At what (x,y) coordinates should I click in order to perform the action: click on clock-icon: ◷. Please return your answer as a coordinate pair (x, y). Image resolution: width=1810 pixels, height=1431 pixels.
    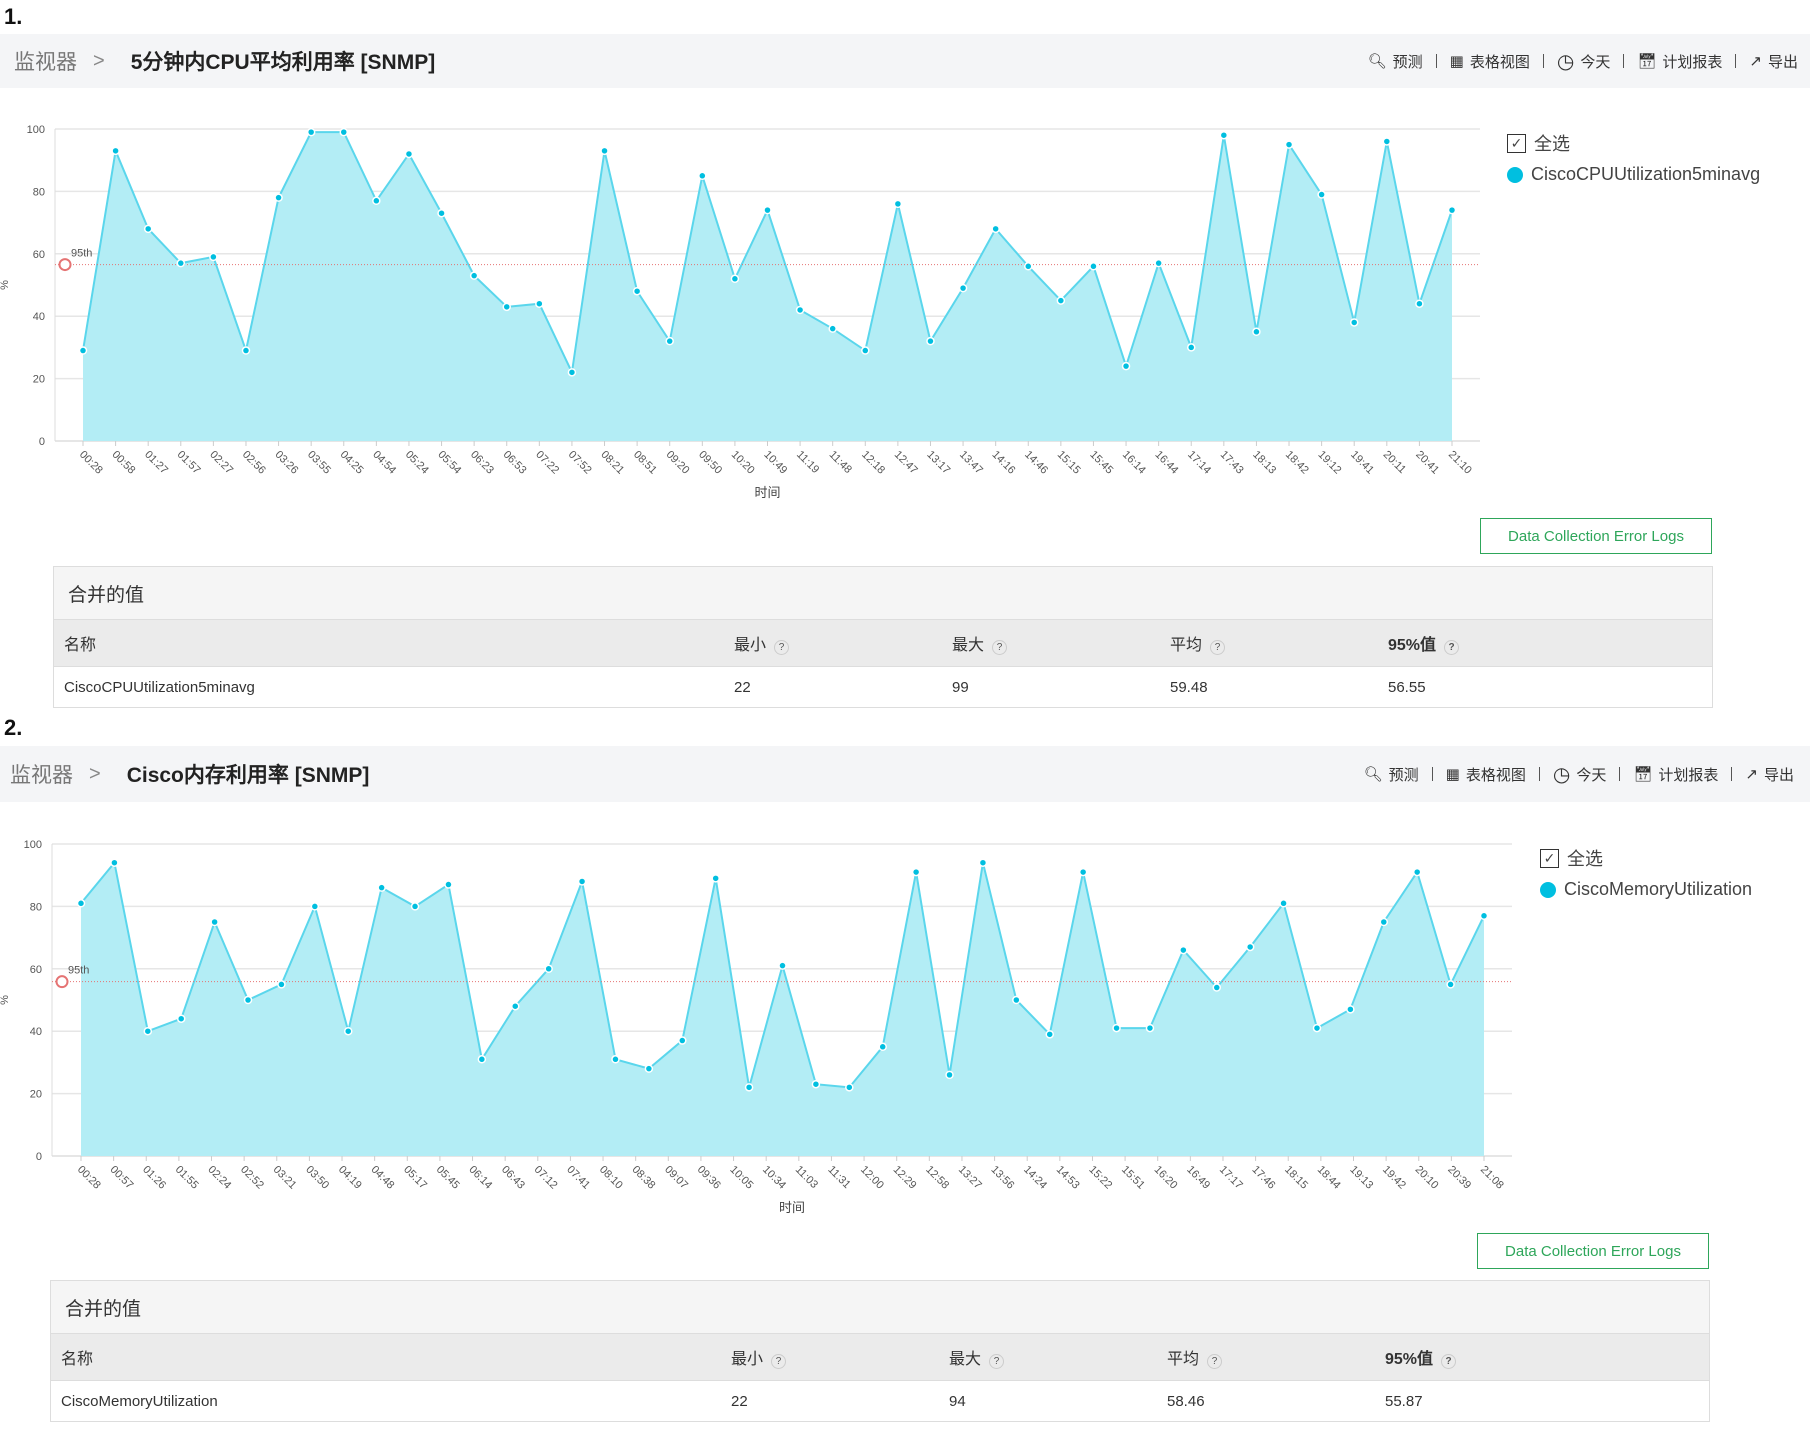
    Looking at the image, I should click on (1561, 774).